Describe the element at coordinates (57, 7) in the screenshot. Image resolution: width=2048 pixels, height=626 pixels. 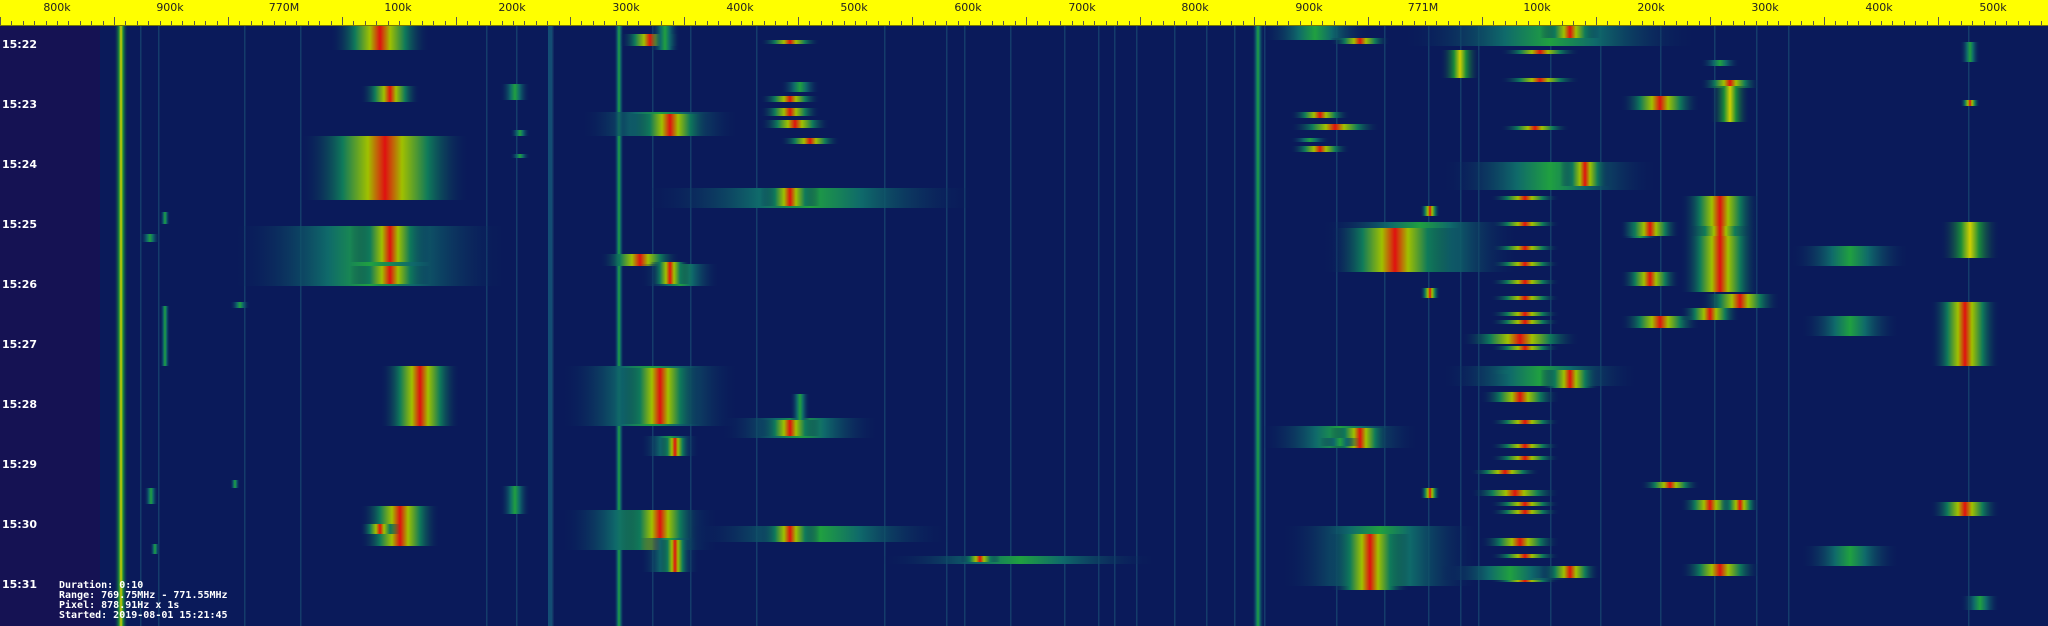
I see `freq-tick-label: 800k` at that location.